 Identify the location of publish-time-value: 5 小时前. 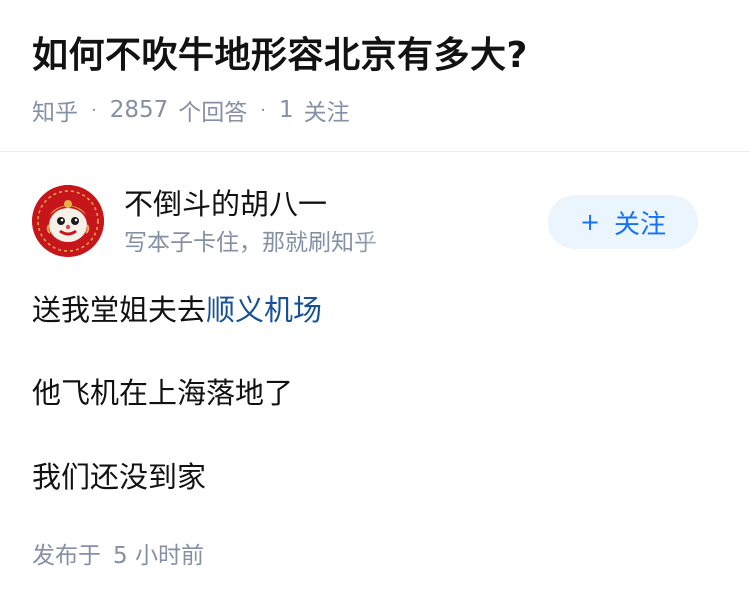
(158, 556).